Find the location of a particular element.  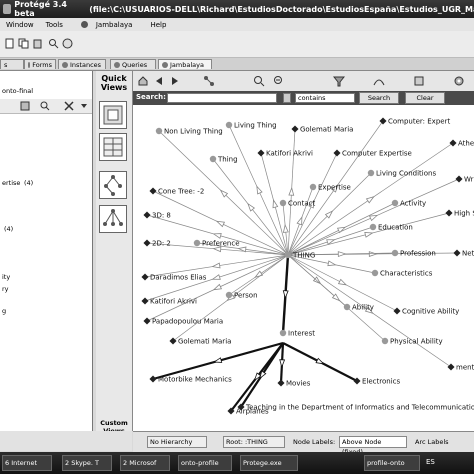

tab-instances: Instances is located at coordinates (82, 64).